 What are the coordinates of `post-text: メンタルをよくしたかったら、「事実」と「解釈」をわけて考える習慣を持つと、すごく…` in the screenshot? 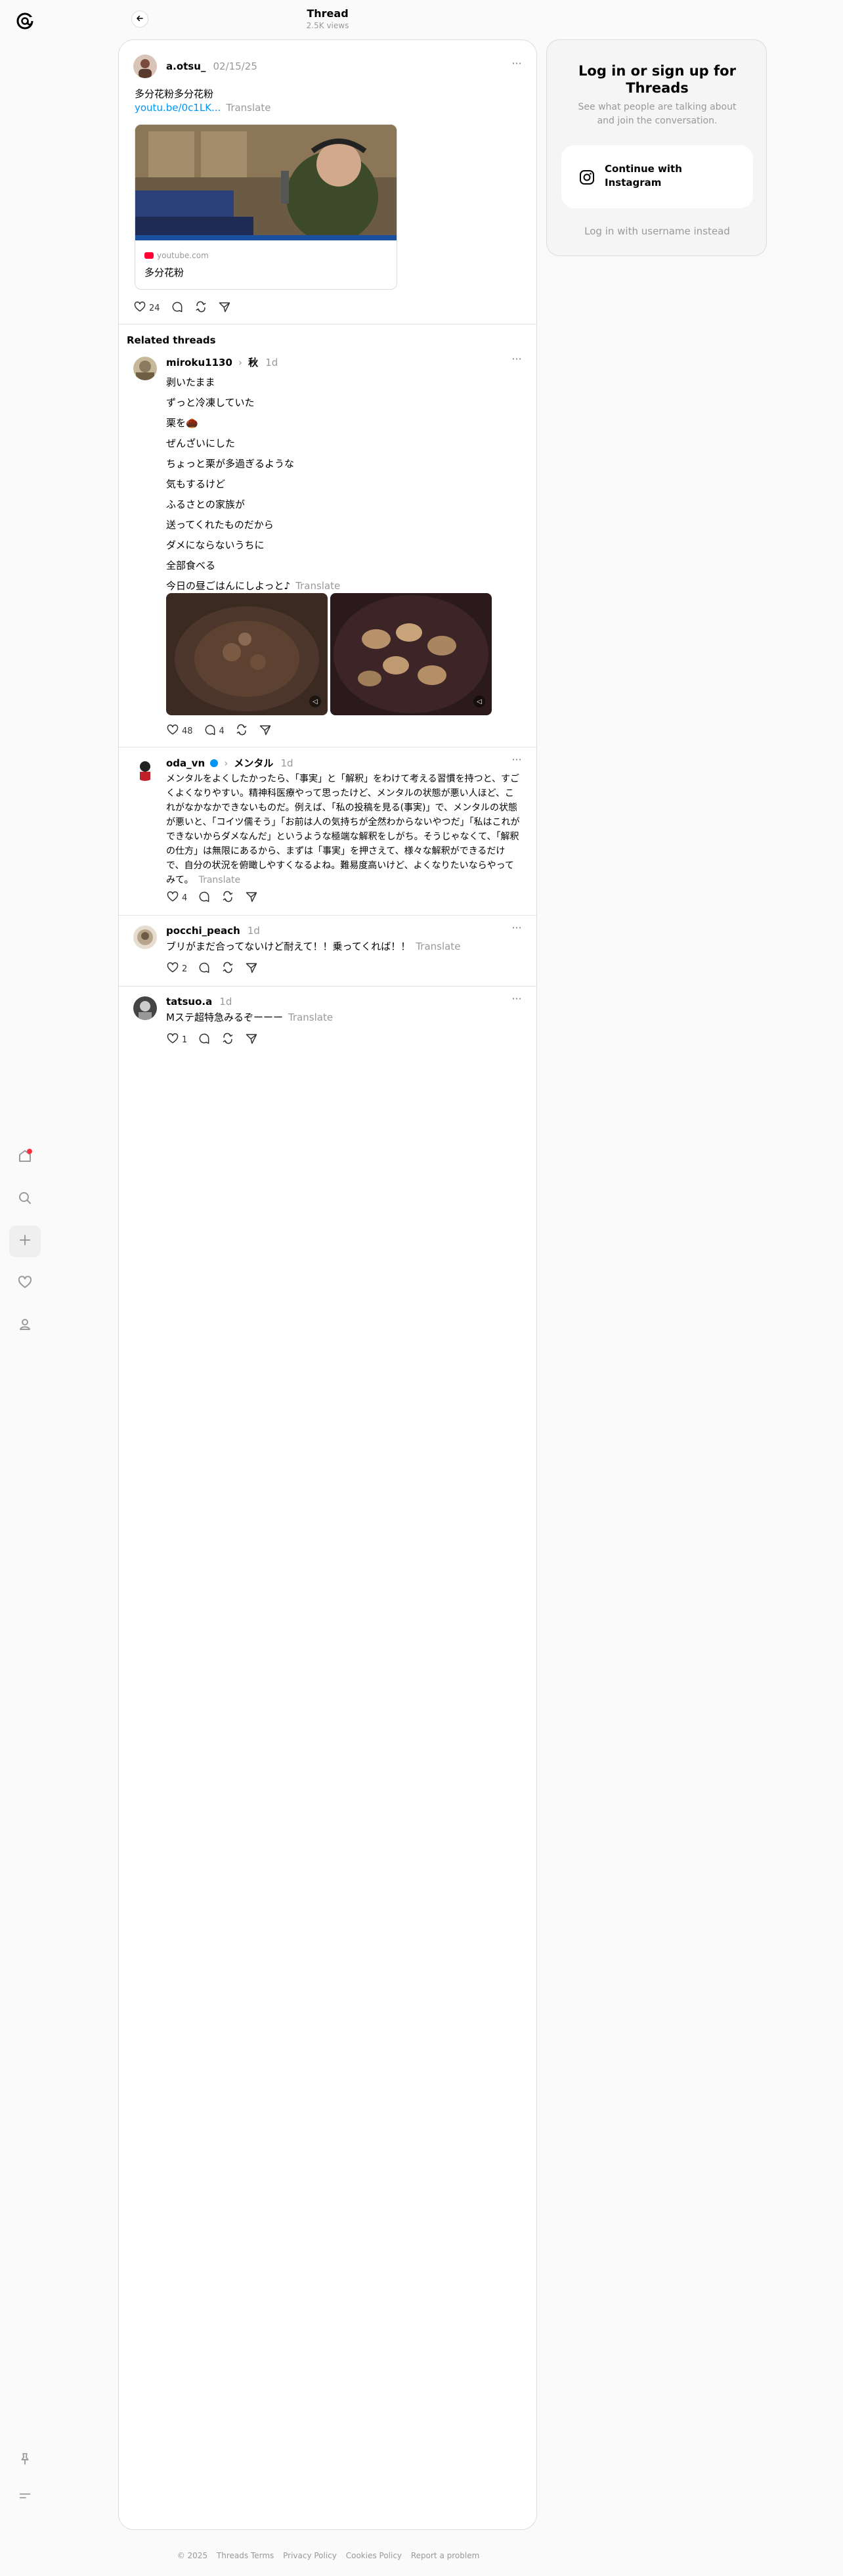 It's located at (343, 830).